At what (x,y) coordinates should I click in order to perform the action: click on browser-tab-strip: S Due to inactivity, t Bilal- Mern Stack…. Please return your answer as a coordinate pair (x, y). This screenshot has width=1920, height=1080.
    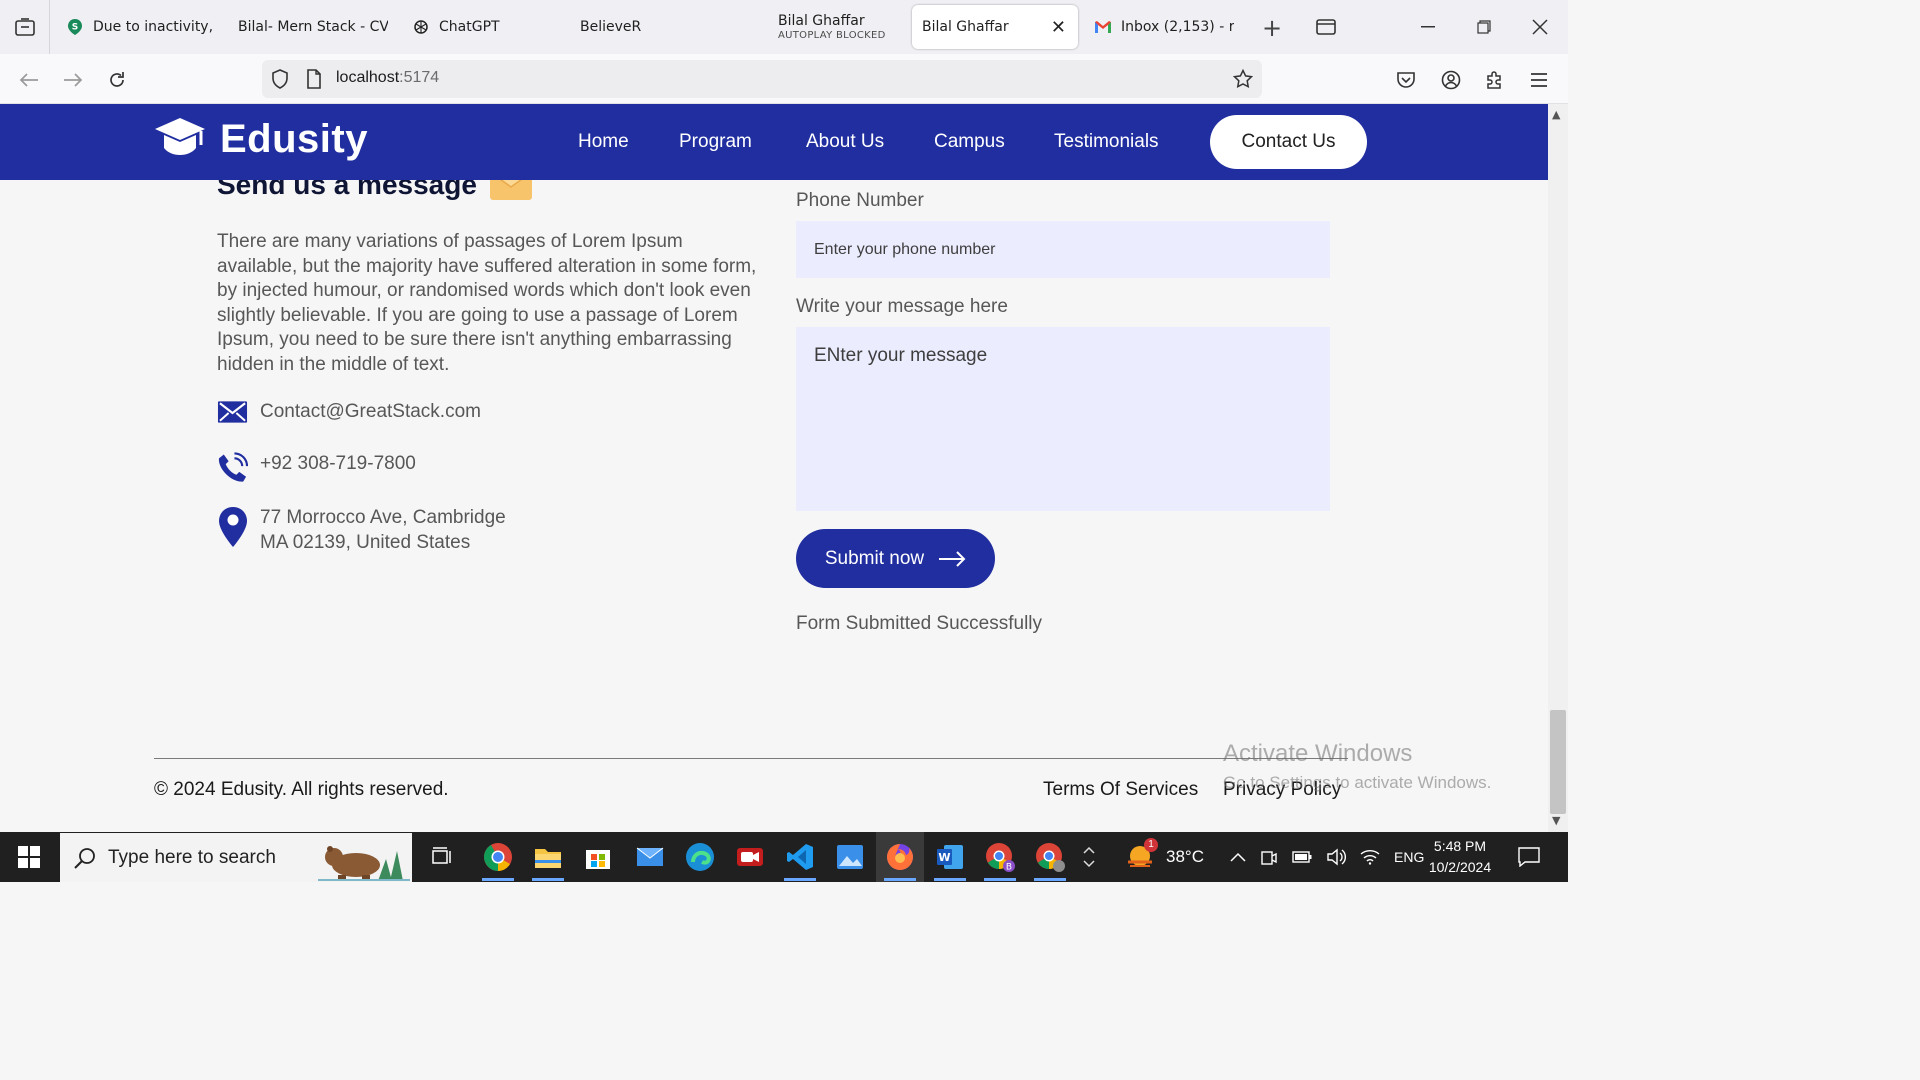
    Looking at the image, I should click on (784, 27).